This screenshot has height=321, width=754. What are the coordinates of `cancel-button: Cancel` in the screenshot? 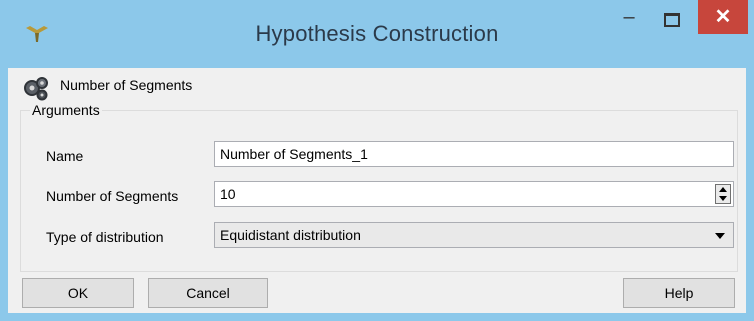 It's located at (208, 293).